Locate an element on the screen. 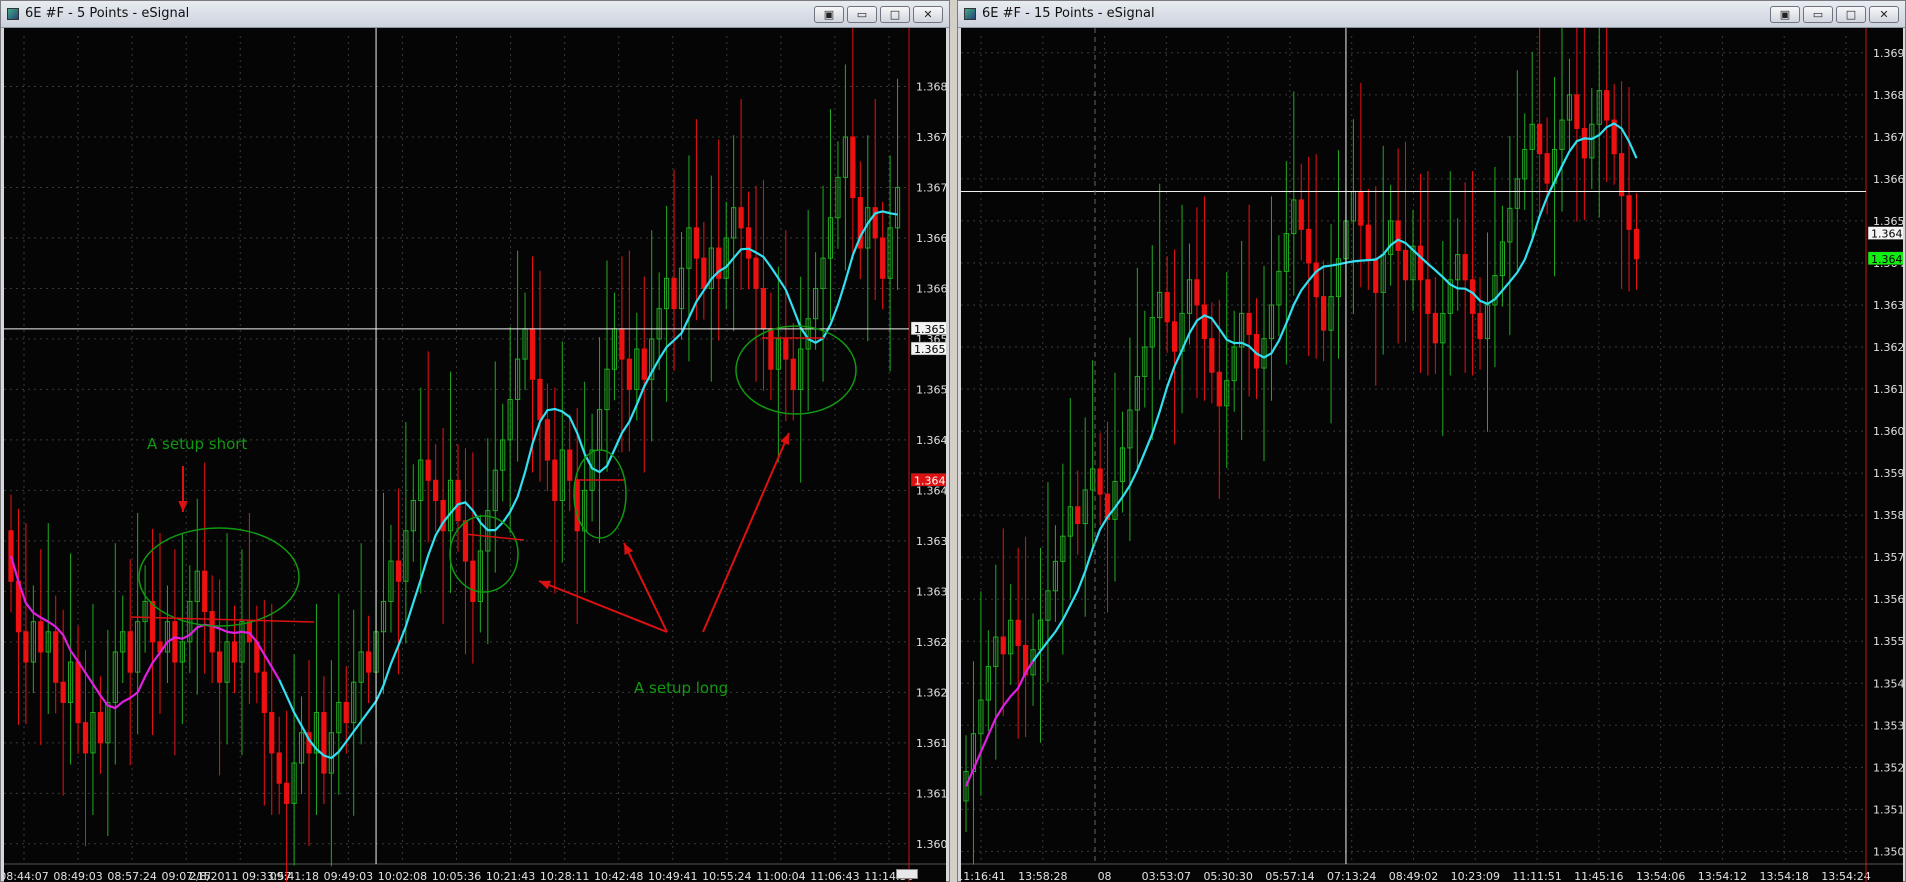  x-tick-label: 08 is located at coordinates (1105, 876).